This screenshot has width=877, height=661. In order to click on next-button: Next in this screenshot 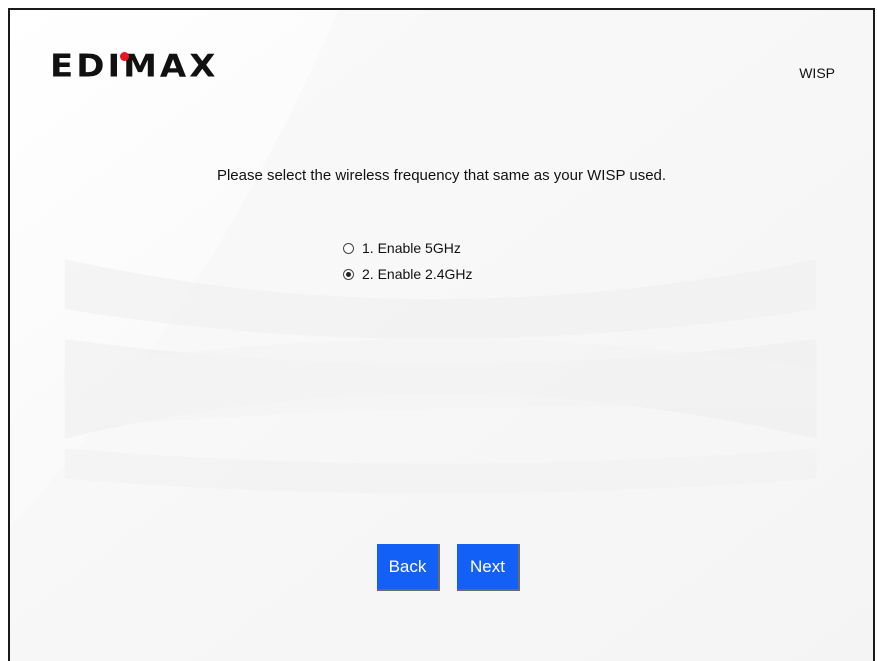, I will do `click(488, 567)`.